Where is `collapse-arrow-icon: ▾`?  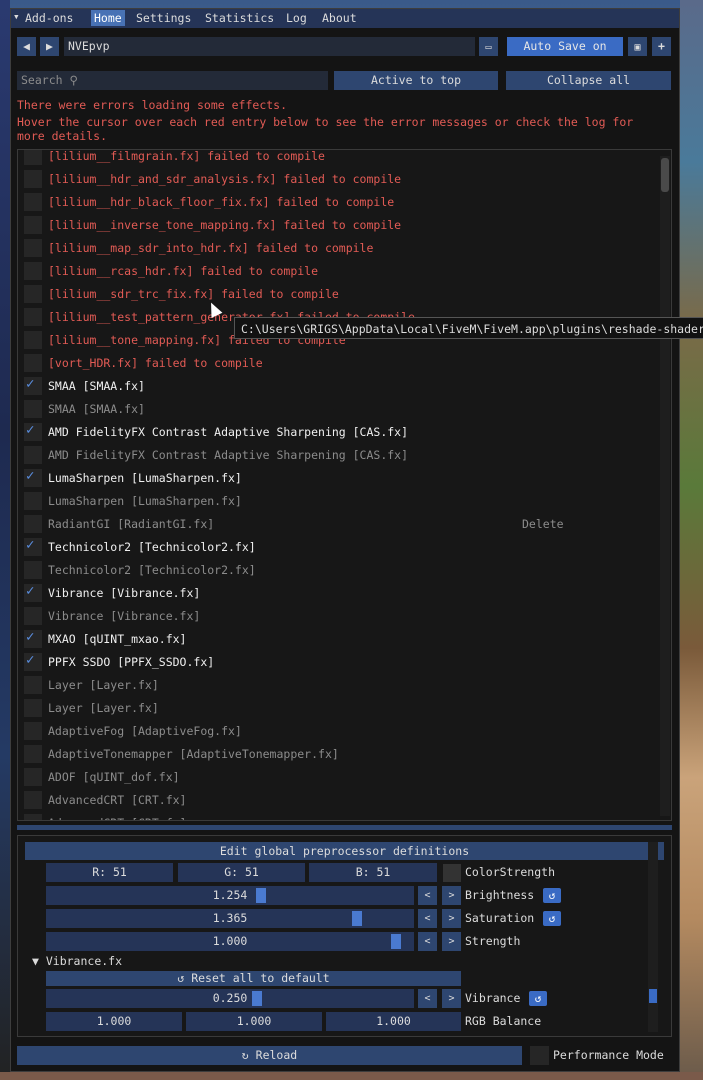 collapse-arrow-icon: ▾ is located at coordinates (16, 16).